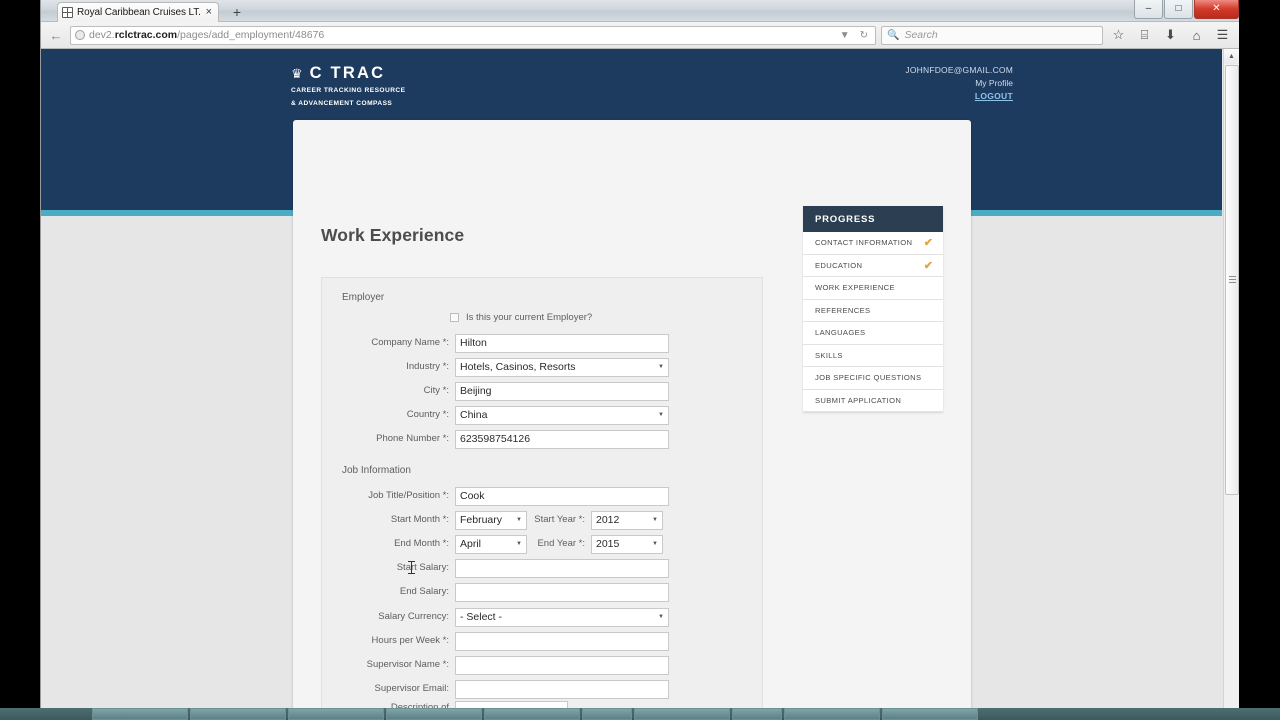  What do you see at coordinates (858, 400) in the screenshot?
I see `progress-item-label: SUBMIT APPLICATION` at bounding box center [858, 400].